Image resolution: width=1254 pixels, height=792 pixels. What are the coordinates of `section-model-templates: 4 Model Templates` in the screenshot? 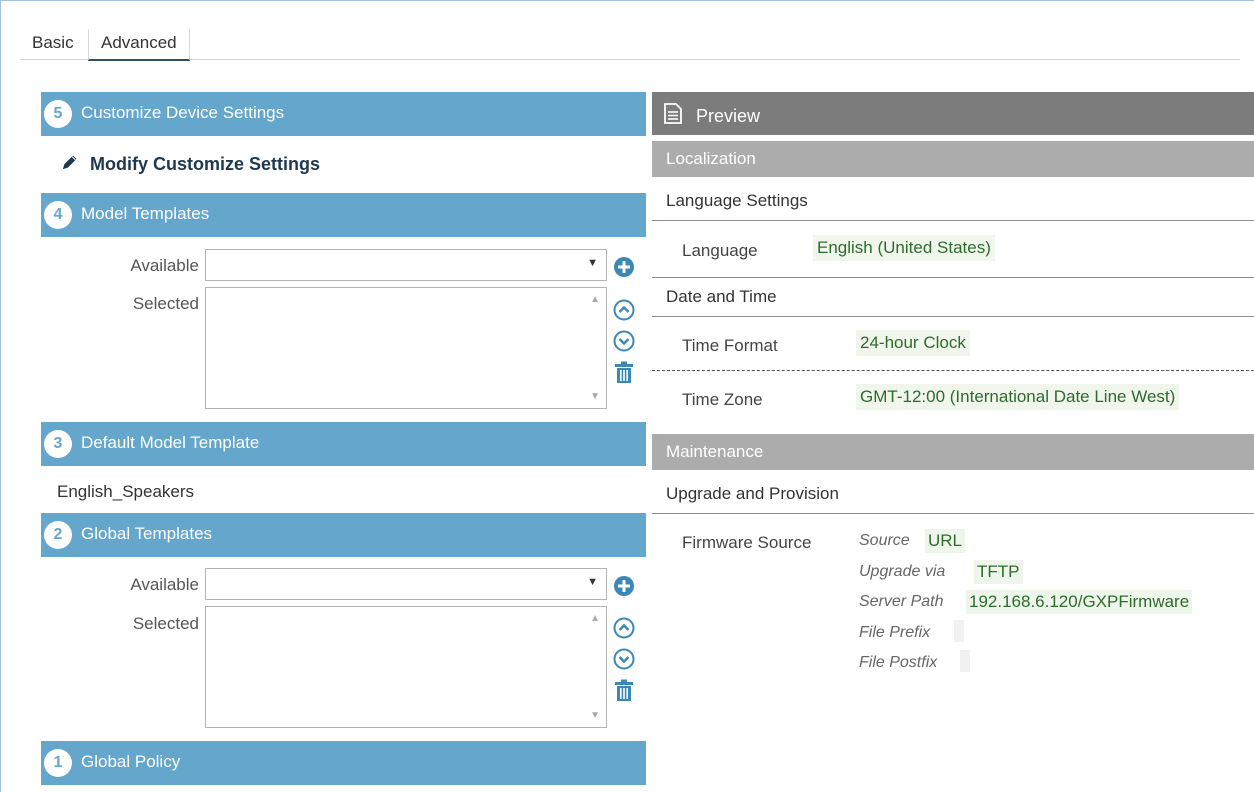 It's located at (343, 215).